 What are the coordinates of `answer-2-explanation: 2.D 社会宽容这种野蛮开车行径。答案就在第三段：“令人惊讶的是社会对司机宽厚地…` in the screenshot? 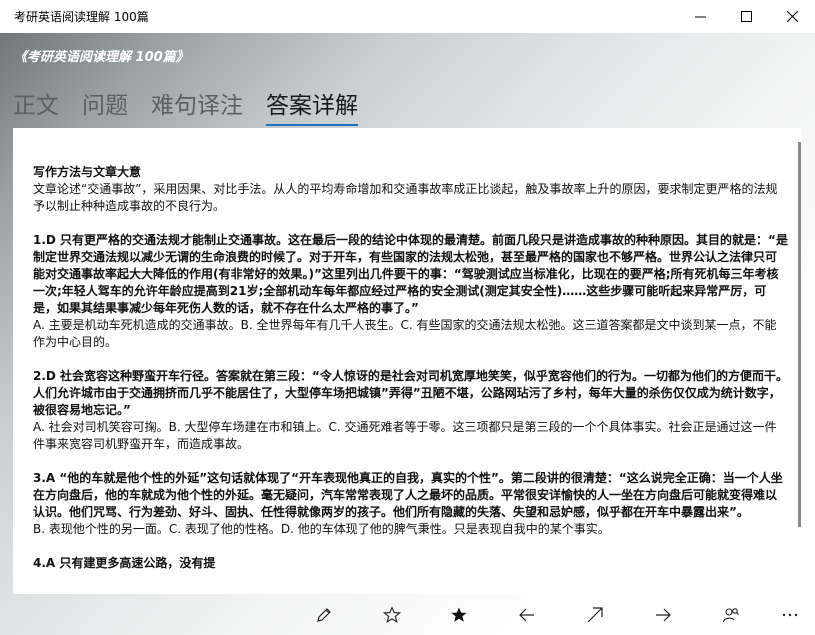 It's located at (410, 393).